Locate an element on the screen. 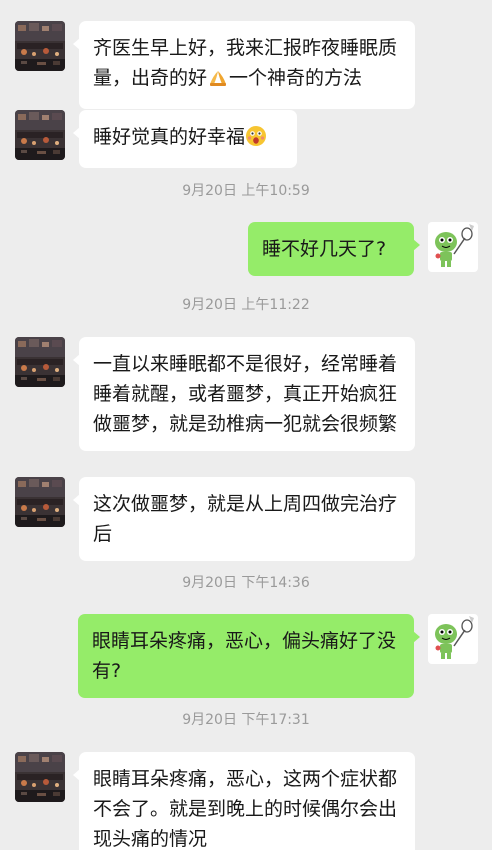  timestamp: 9月20日 下午14:36 is located at coordinates (246, 583).